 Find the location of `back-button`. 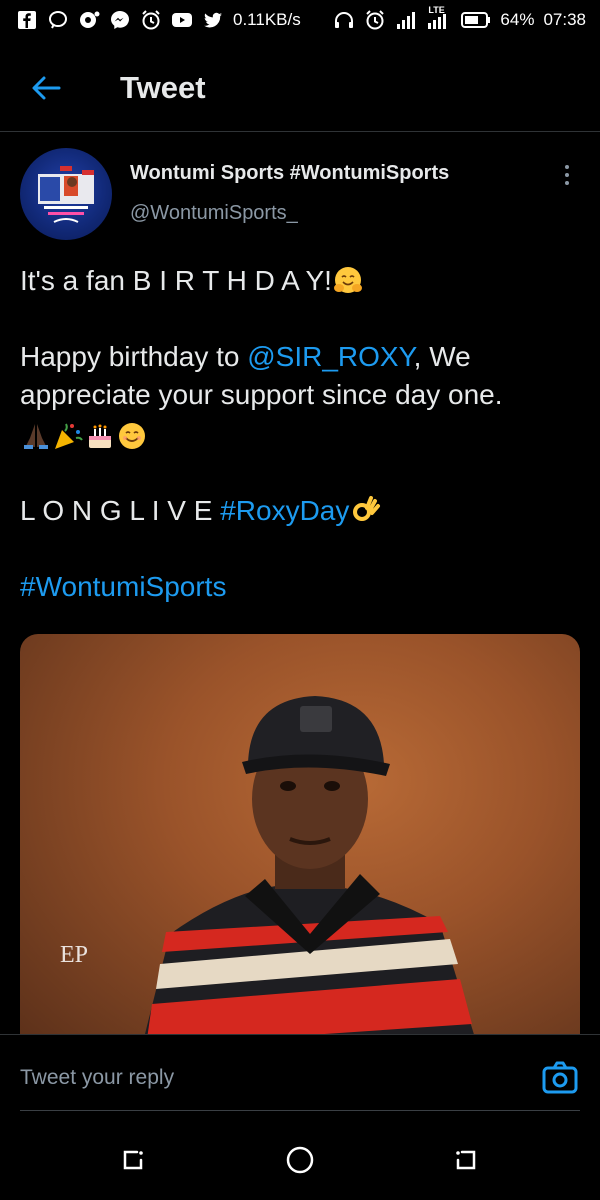

back-button is located at coordinates (46, 88).